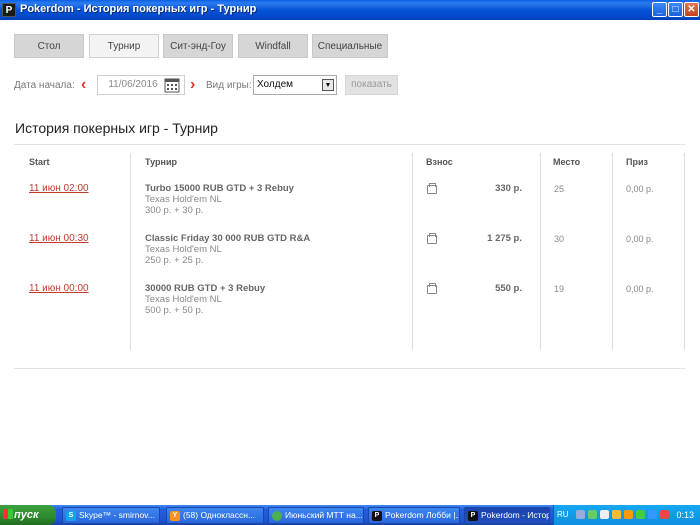 This screenshot has height=525, width=700. Describe the element at coordinates (71, 516) in the screenshot. I see `skype-icon: S` at that location.